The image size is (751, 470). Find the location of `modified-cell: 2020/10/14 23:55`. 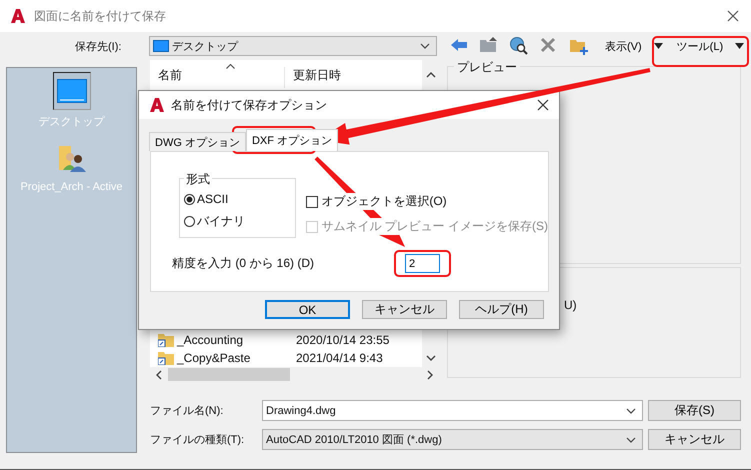

modified-cell: 2020/10/14 23:55 is located at coordinates (343, 340).